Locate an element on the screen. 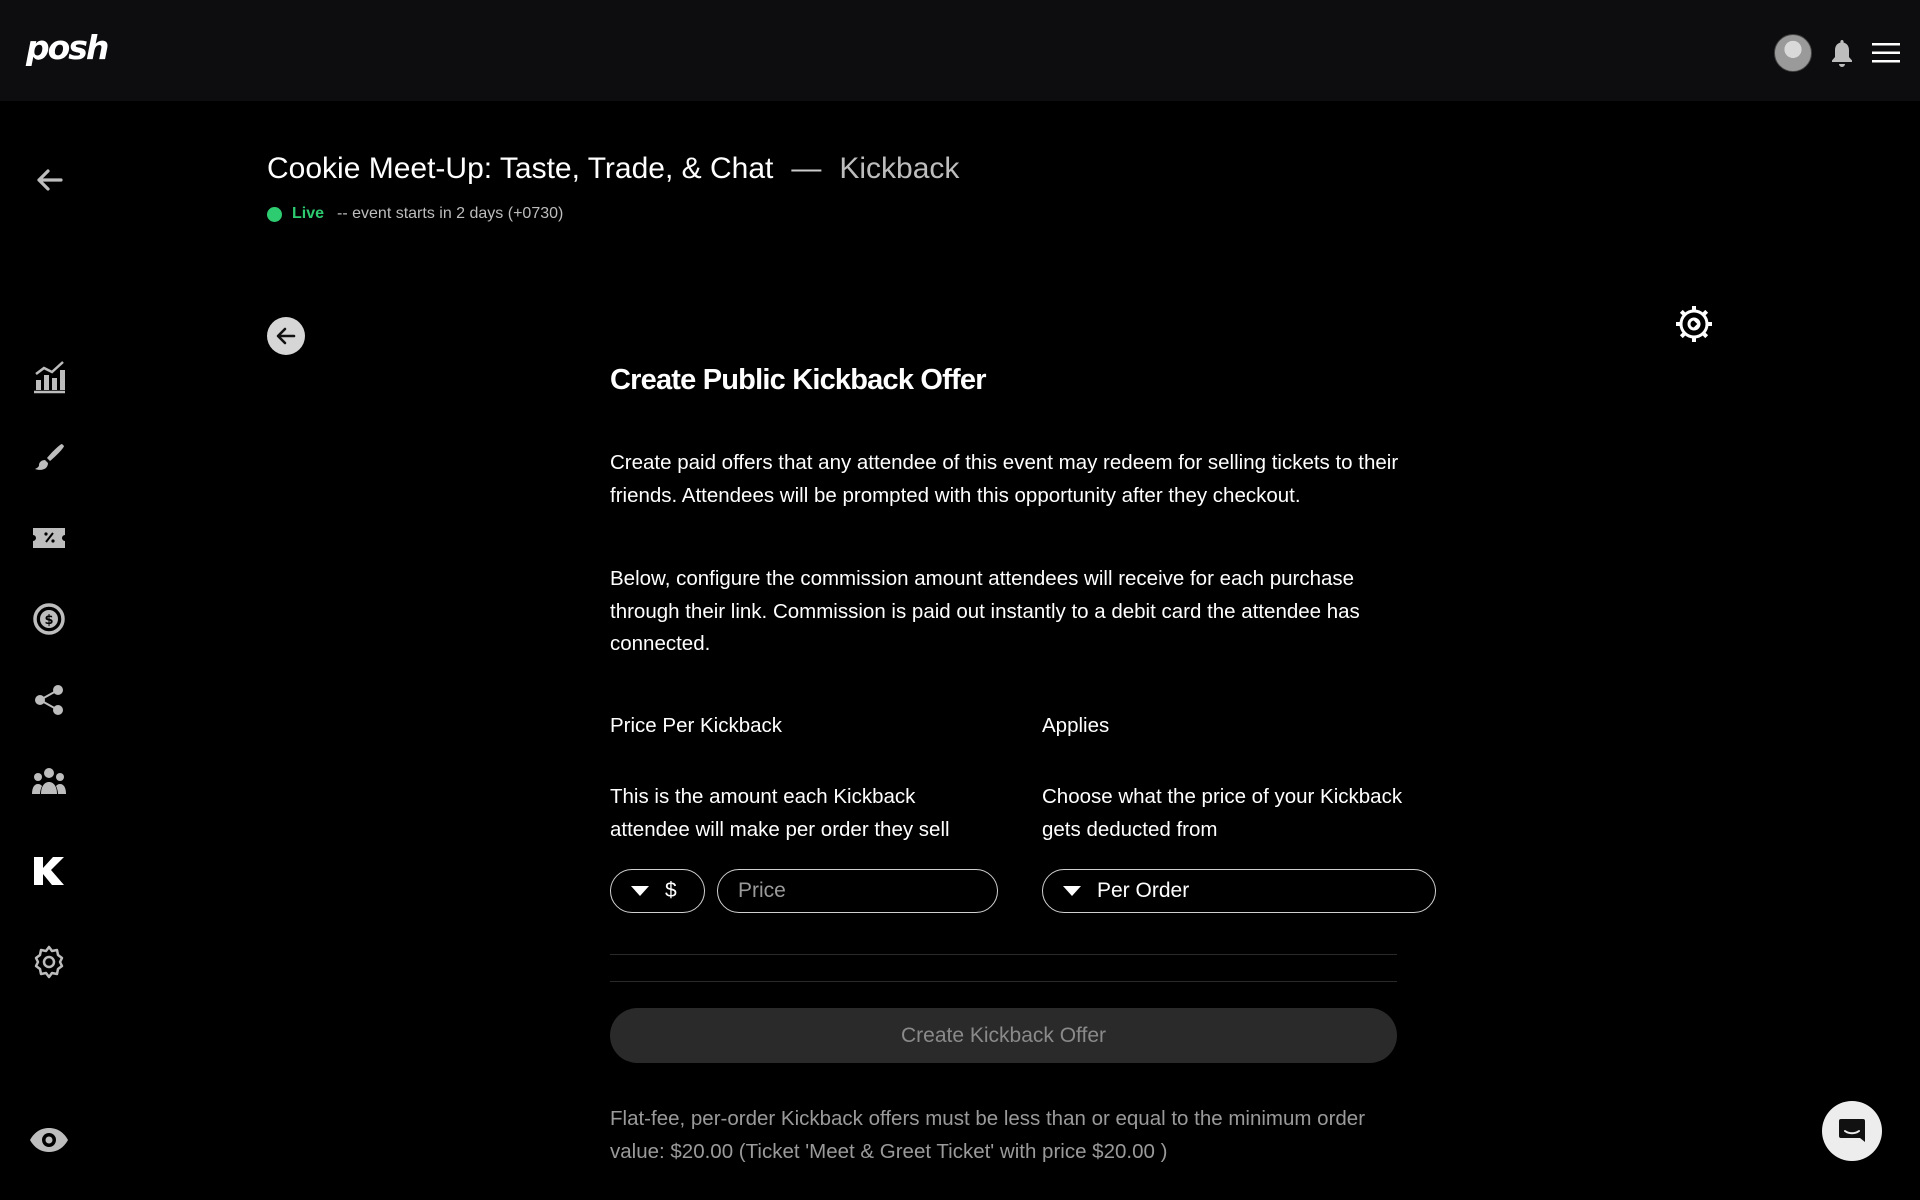 Image resolution: width=1920 pixels, height=1200 pixels. currency-select: $ is located at coordinates (657, 891).